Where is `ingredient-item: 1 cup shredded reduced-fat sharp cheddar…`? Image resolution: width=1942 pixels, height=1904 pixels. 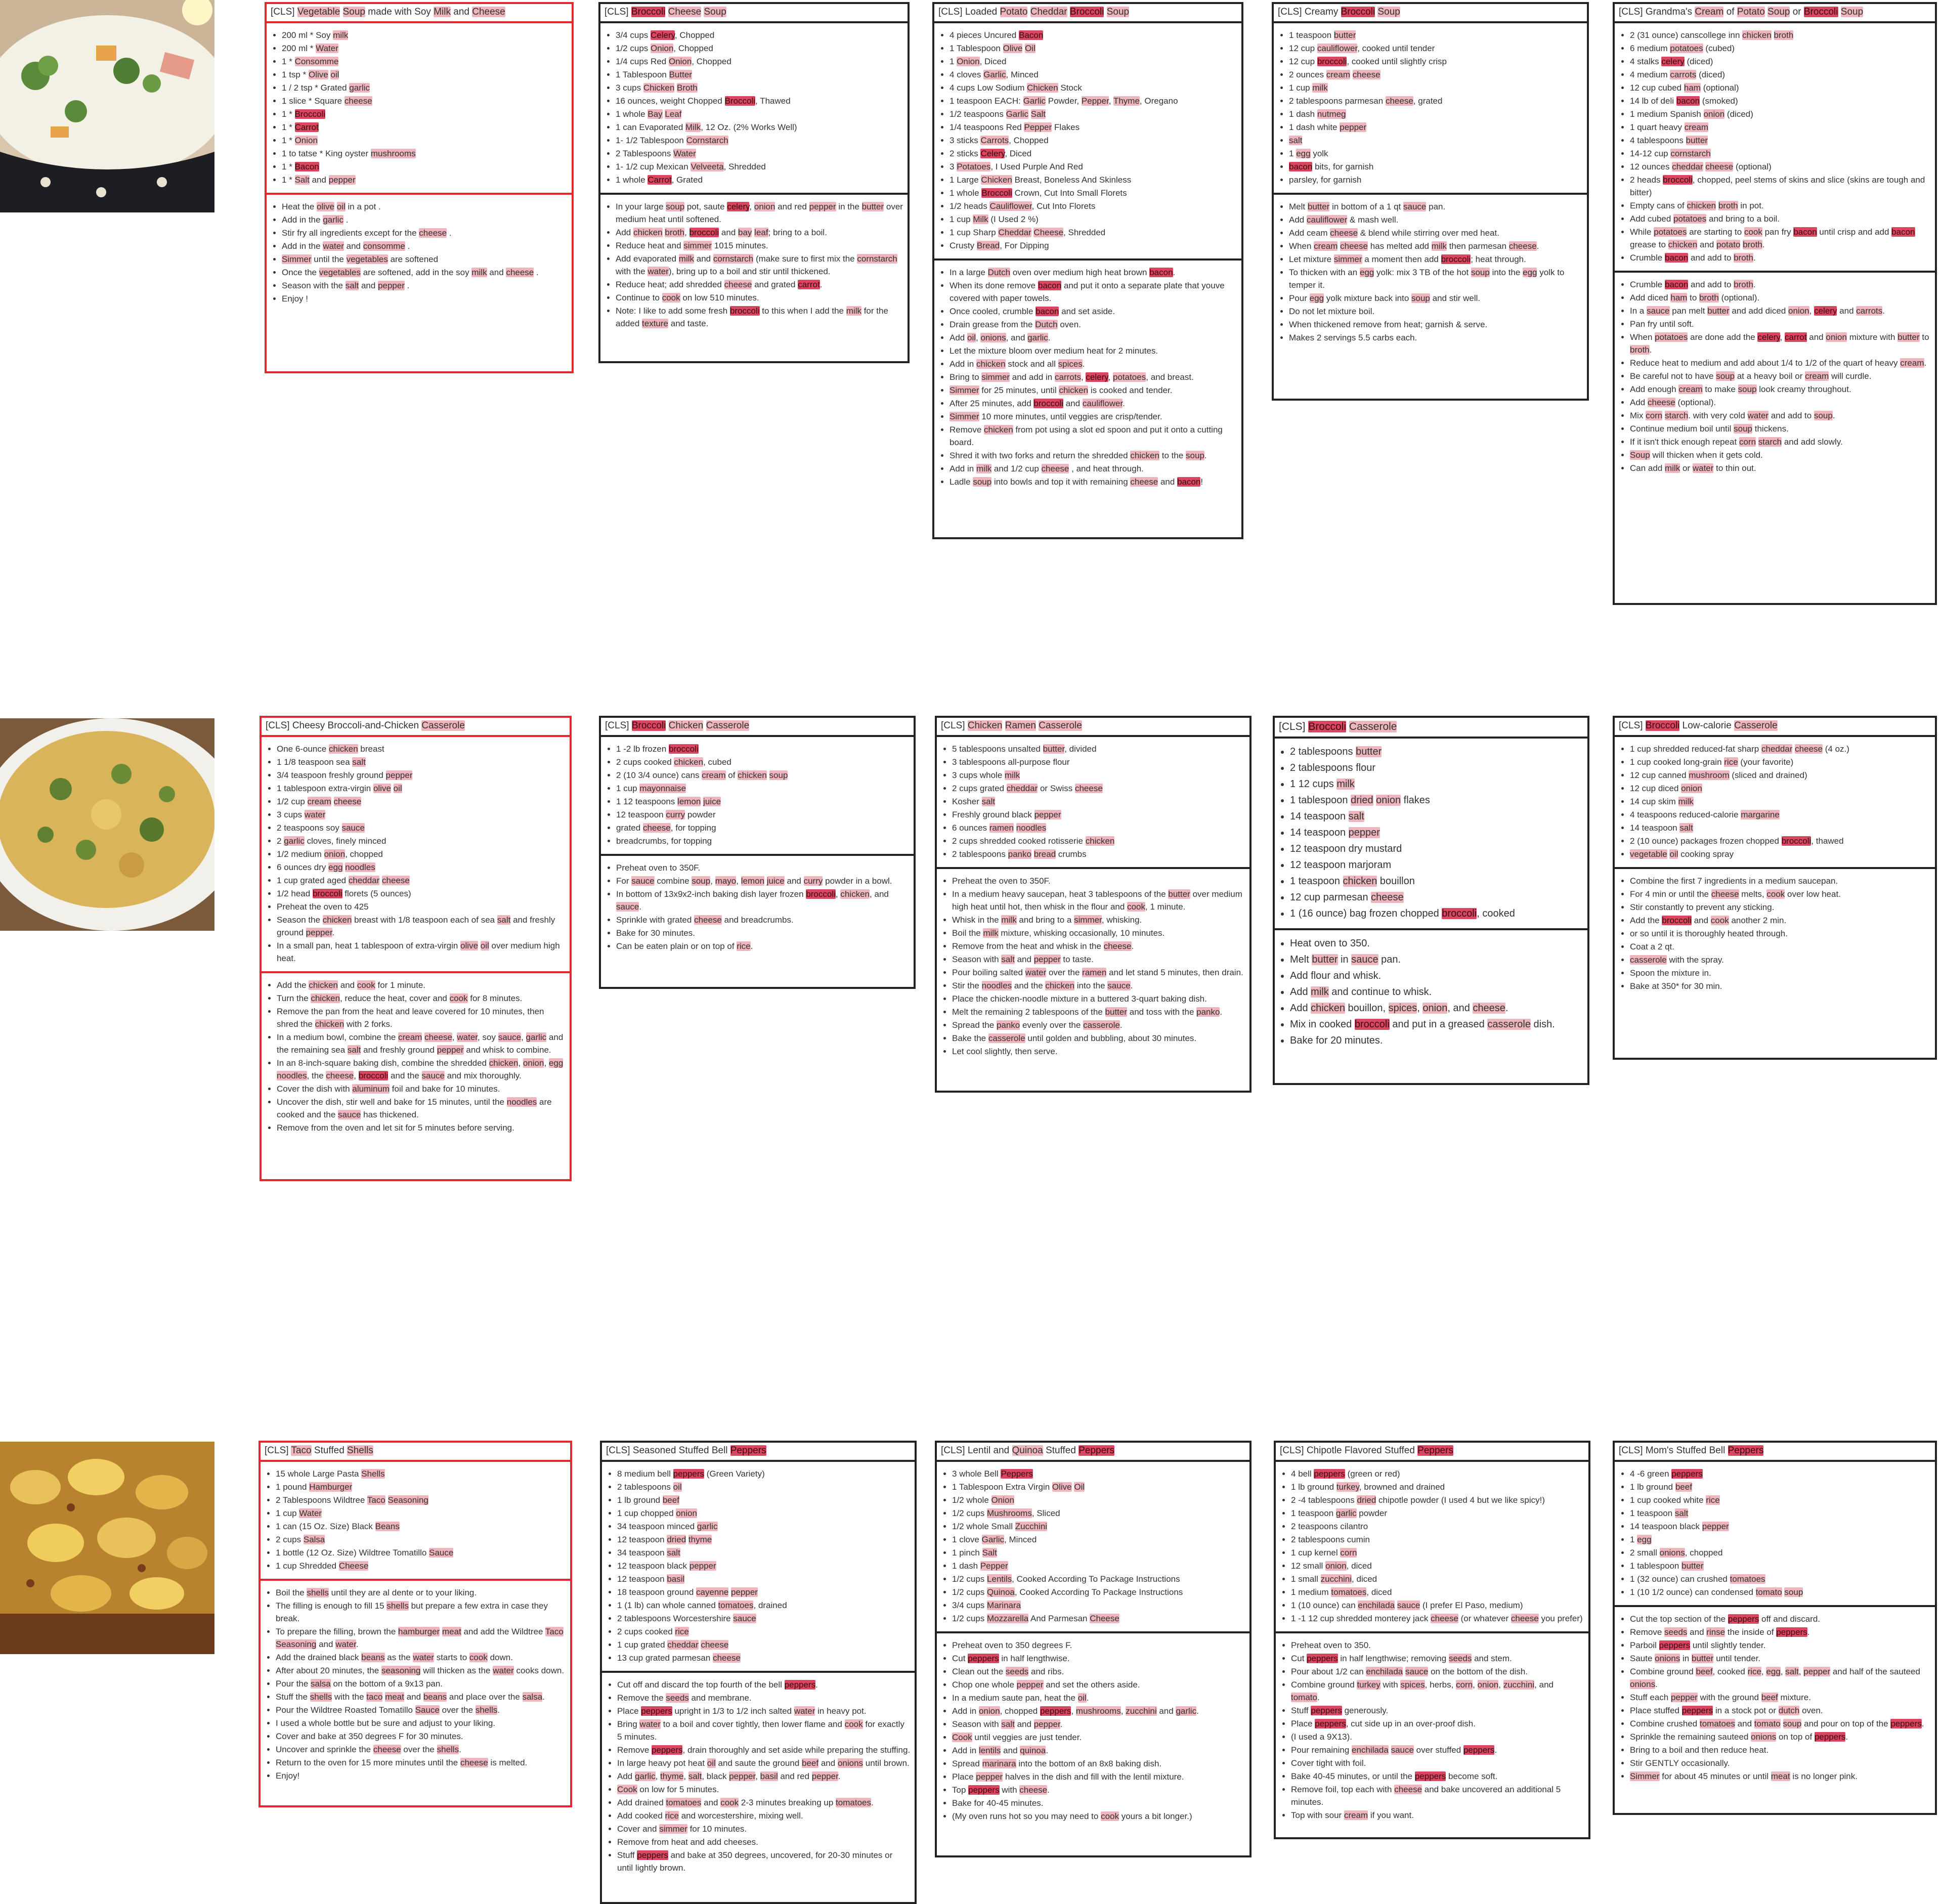 ingredient-item: 1 cup shredded reduced-fat sharp cheddar… is located at coordinates (1780, 749).